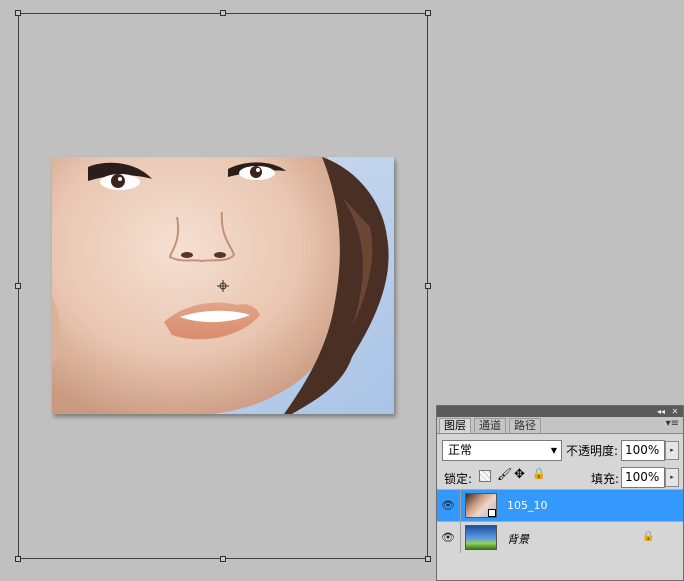 The width and height of the screenshot is (684, 581). I want to click on transparency-lock-icon, so click(485, 476).